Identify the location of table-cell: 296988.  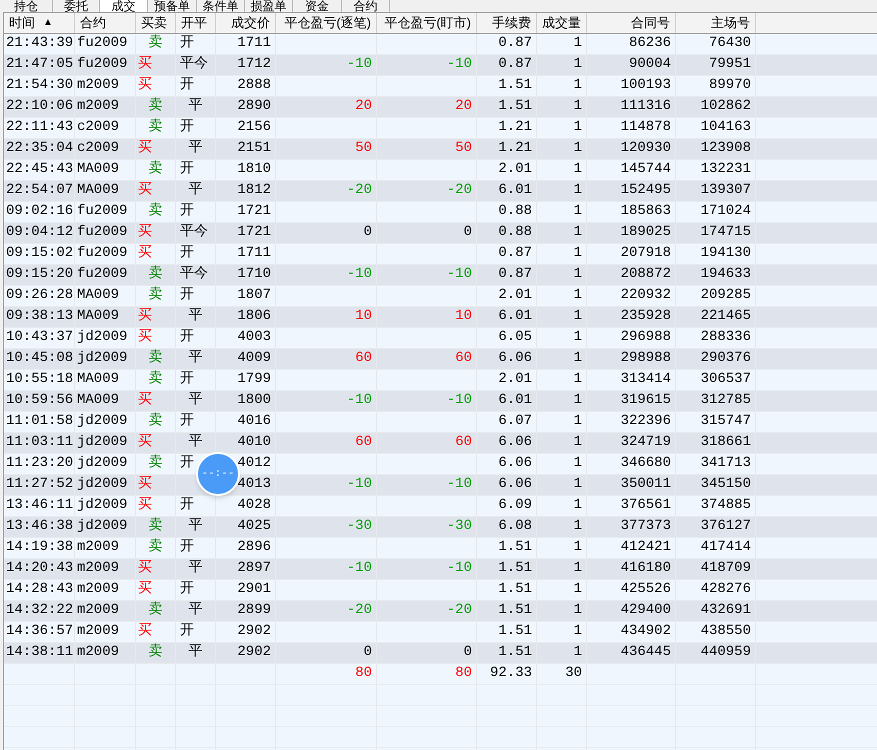
(631, 338).